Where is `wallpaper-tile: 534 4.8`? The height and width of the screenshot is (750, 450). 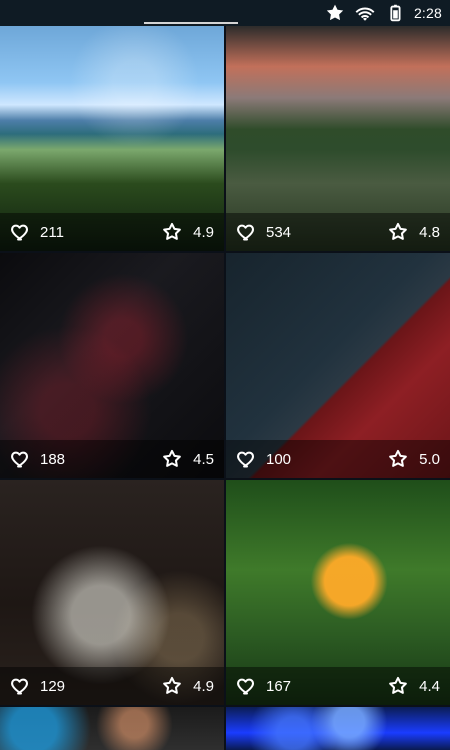 wallpaper-tile: 534 4.8 is located at coordinates (338, 138).